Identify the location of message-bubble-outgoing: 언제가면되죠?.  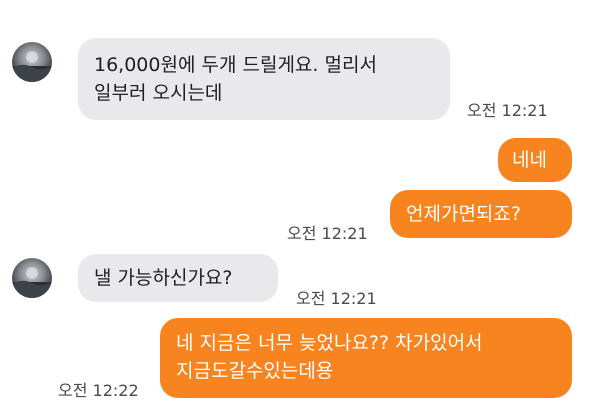
(481, 214).